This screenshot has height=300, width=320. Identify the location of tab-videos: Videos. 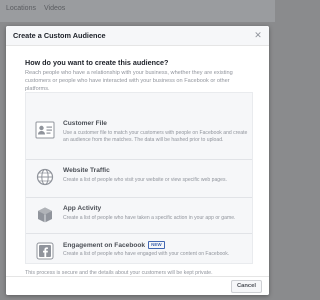
(54, 8).